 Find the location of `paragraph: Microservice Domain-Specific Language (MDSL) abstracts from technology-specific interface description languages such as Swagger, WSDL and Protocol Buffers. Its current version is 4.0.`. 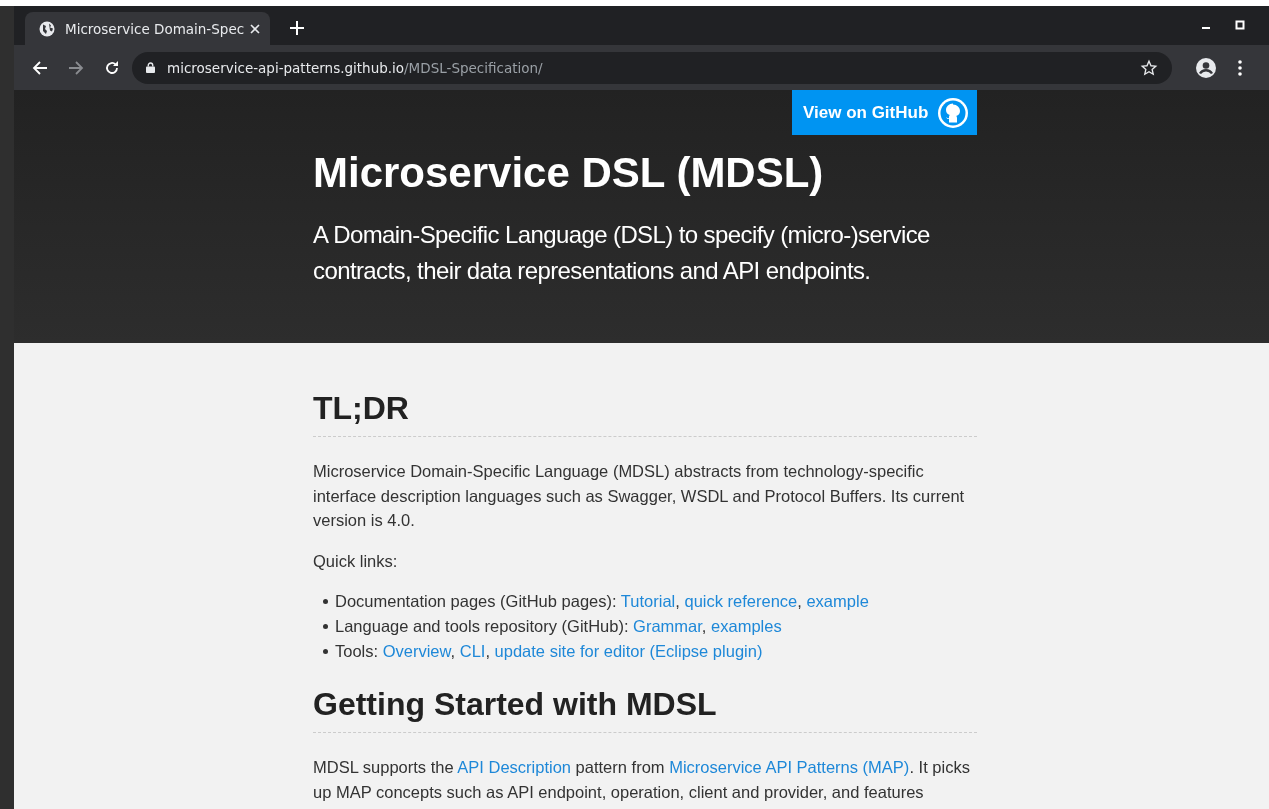

paragraph: Microservice Domain-Specific Language (MDSL) abstracts from technology-specific interface description languages such as Swagger, WSDL and Protocol Buffers. Its current version is 4.0. is located at coordinates (639, 496).